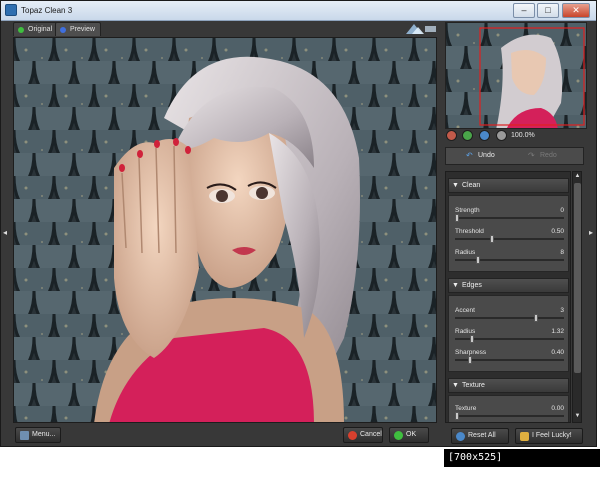  What do you see at coordinates (298, 11) in the screenshot?
I see `title-bar: Topaz Clean 3 – □ ✕` at bounding box center [298, 11].